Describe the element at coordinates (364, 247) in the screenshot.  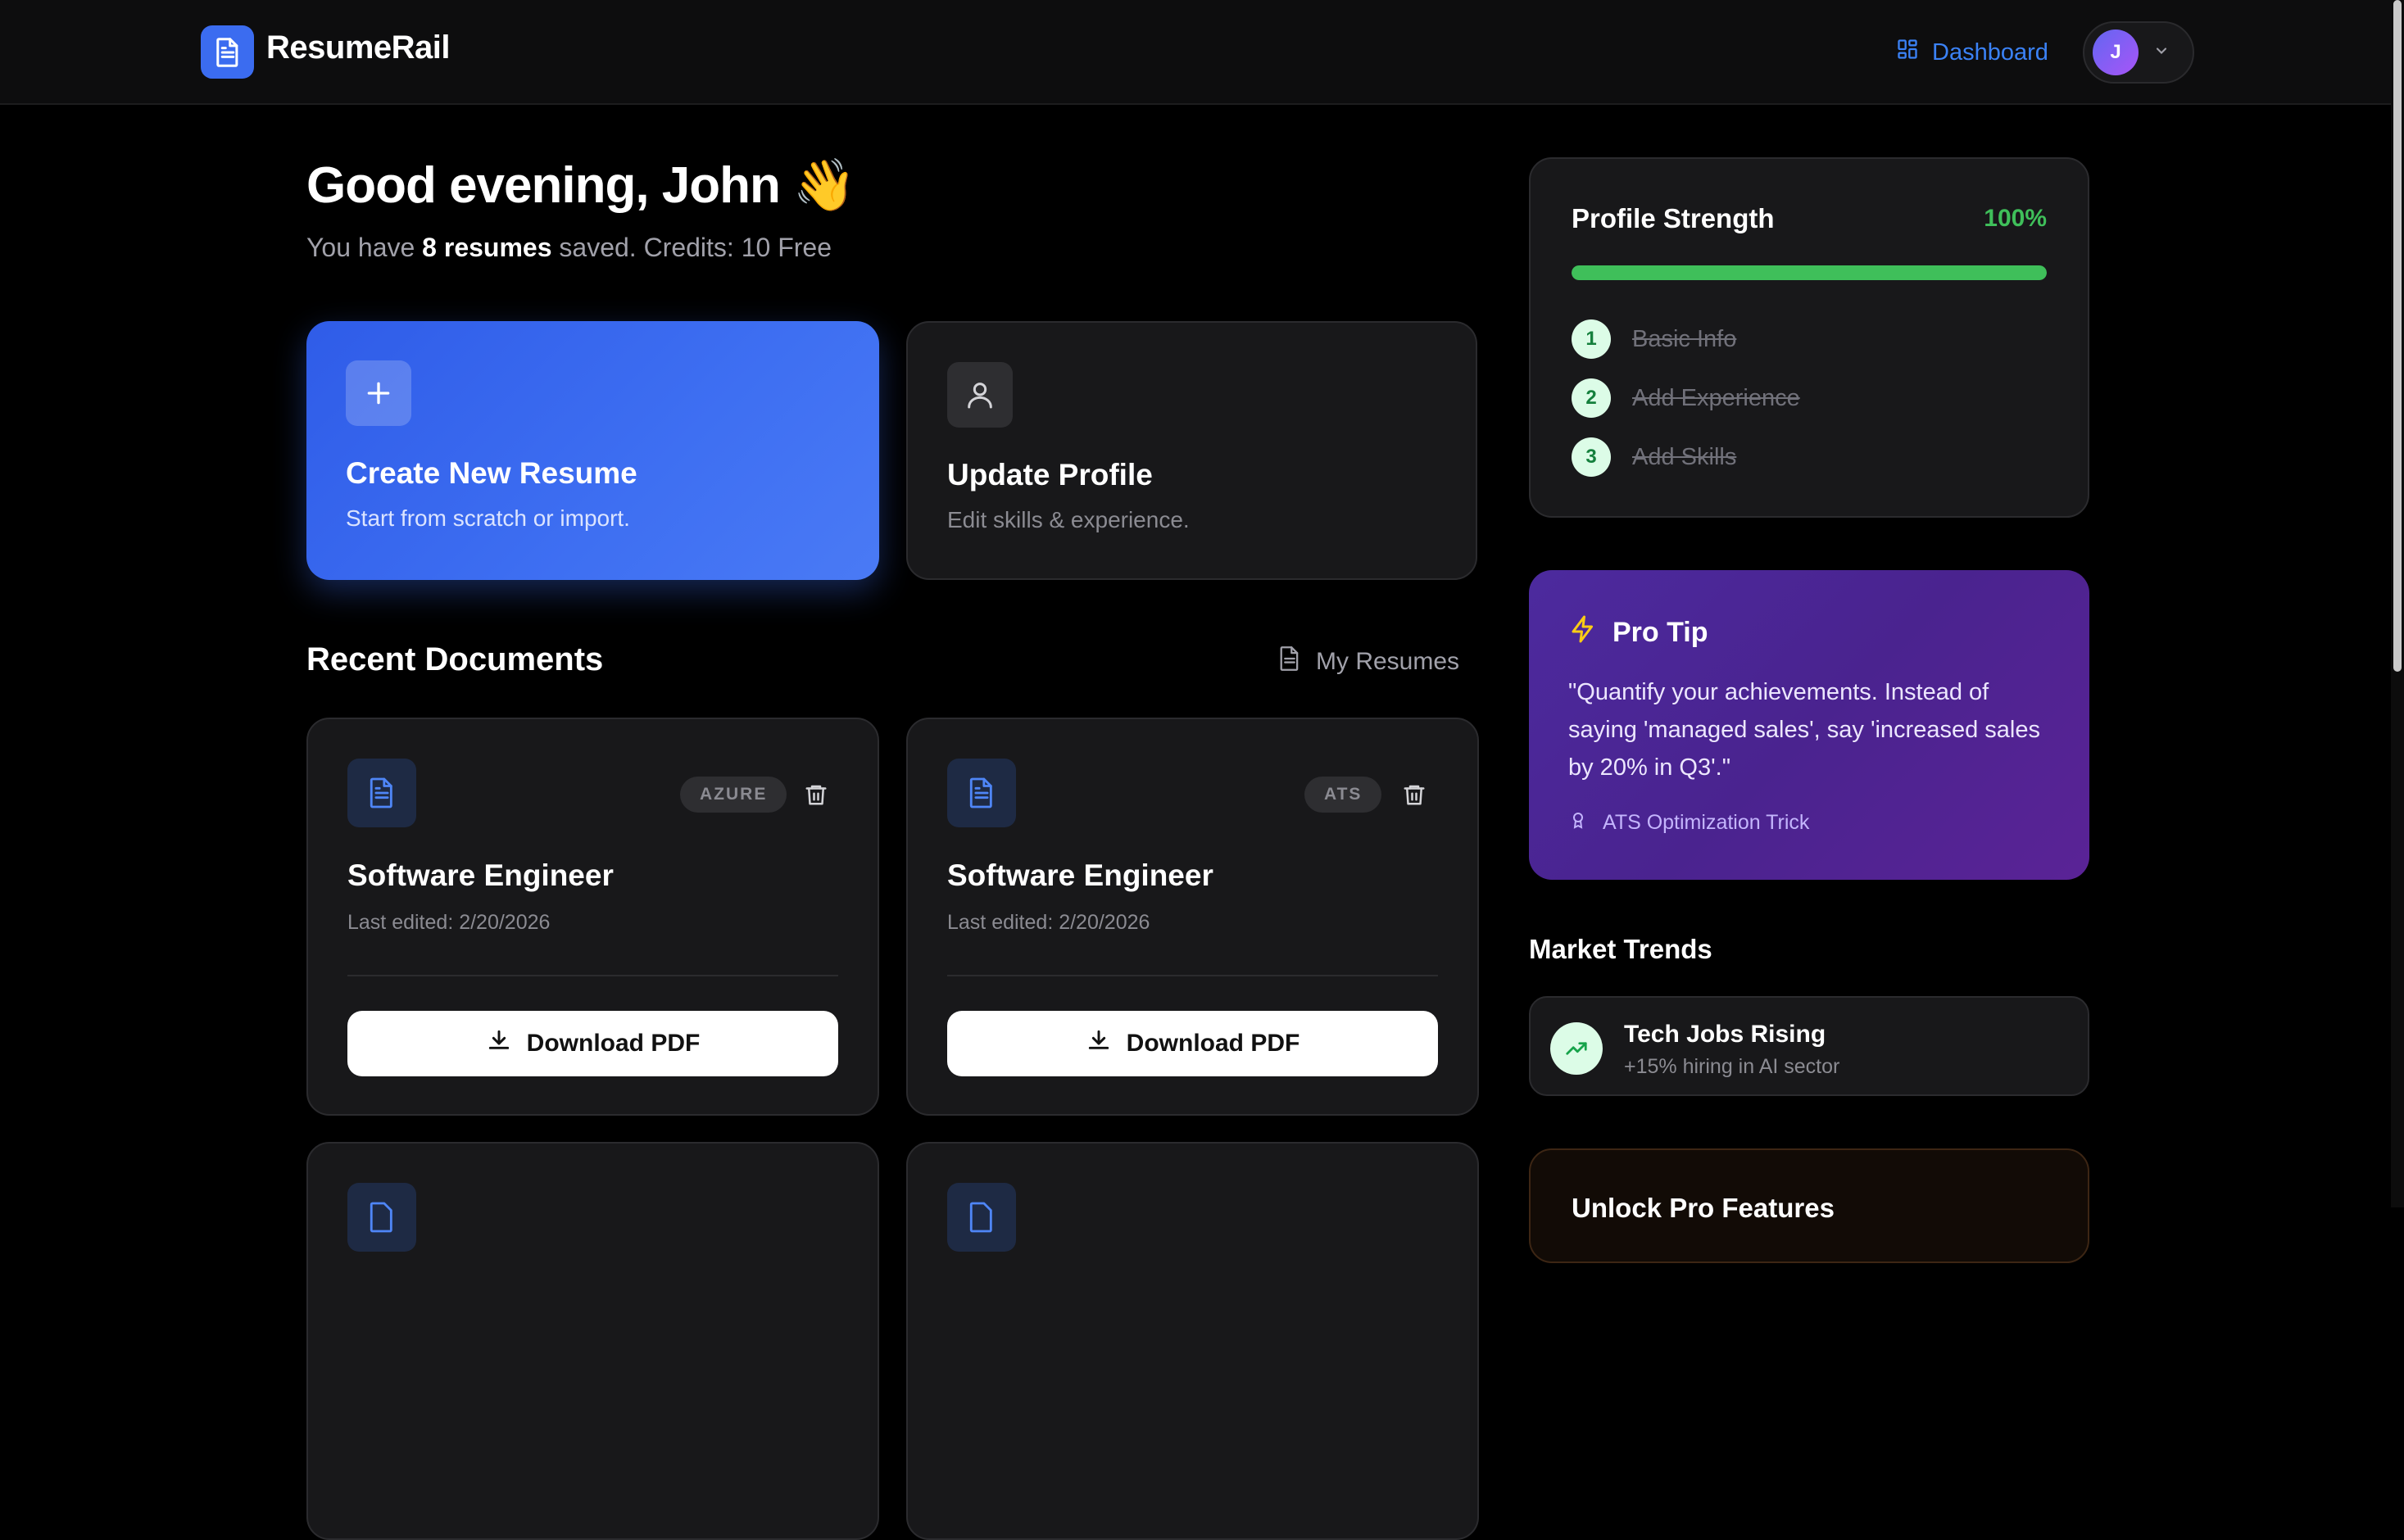
I see `subtitle-prefix: You have` at that location.